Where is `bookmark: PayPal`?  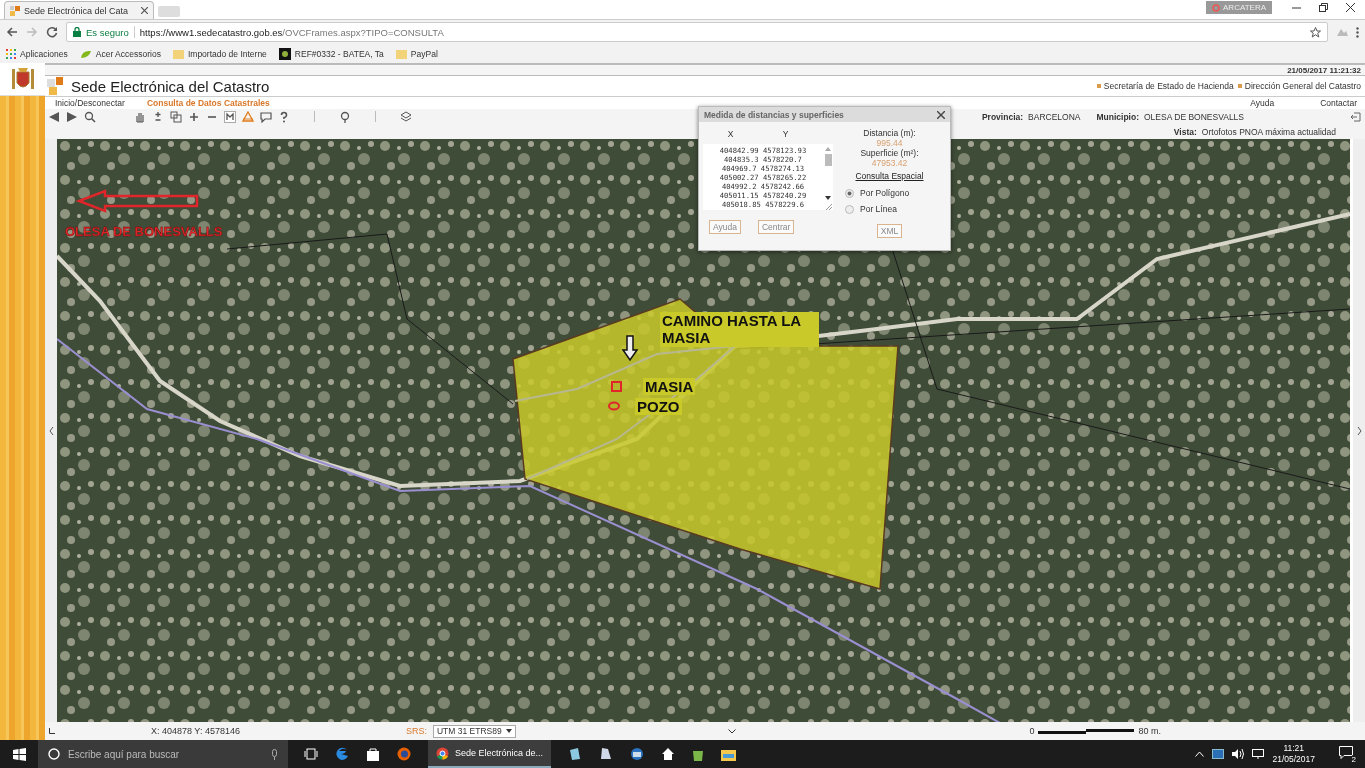 bookmark: PayPal is located at coordinates (416, 53).